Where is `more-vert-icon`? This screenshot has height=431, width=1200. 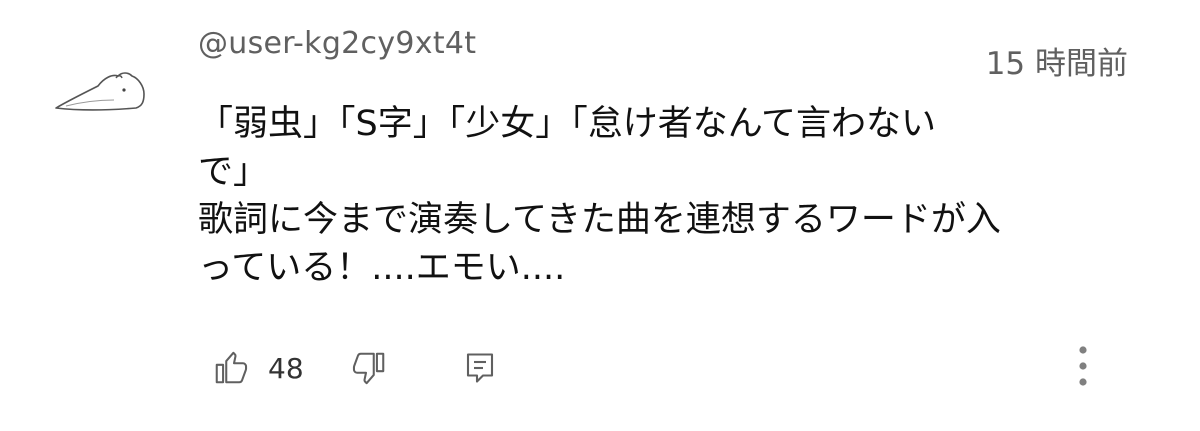
more-vert-icon is located at coordinates (1083, 368).